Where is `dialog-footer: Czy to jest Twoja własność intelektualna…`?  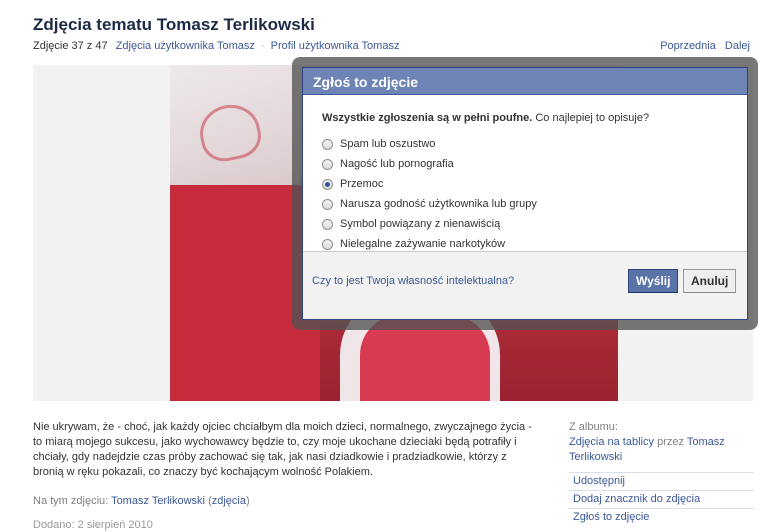 dialog-footer: Czy to jest Twoja własność intelektualna… is located at coordinates (525, 285).